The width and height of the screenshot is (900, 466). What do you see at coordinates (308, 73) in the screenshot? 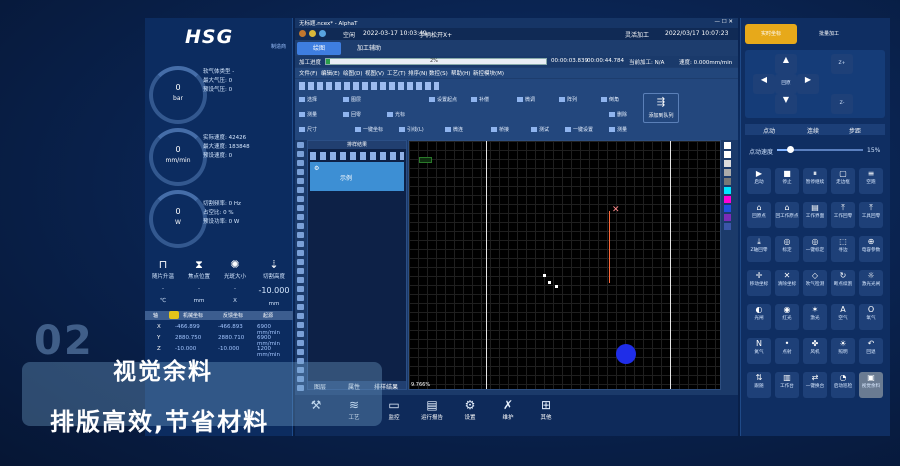
I see `menu-file: 文件(F)` at bounding box center [308, 73].